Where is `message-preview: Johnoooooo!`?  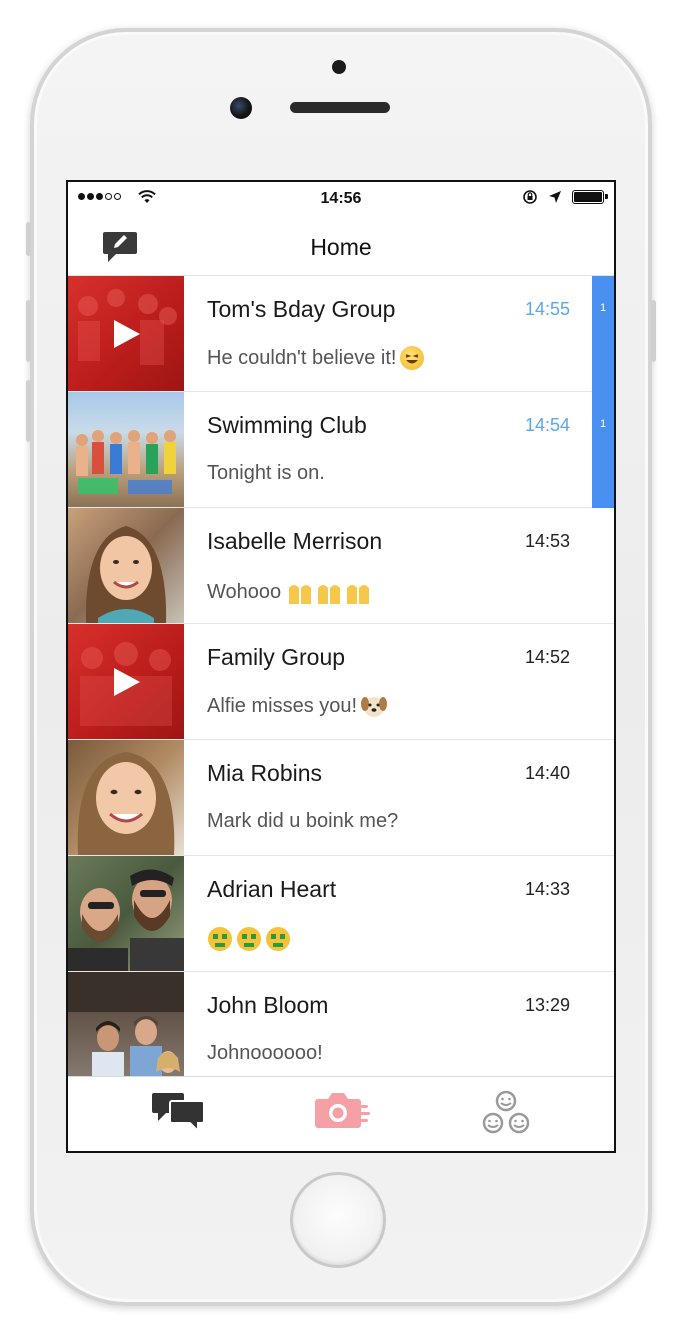 message-preview: Johnoooooo! is located at coordinates (265, 1053).